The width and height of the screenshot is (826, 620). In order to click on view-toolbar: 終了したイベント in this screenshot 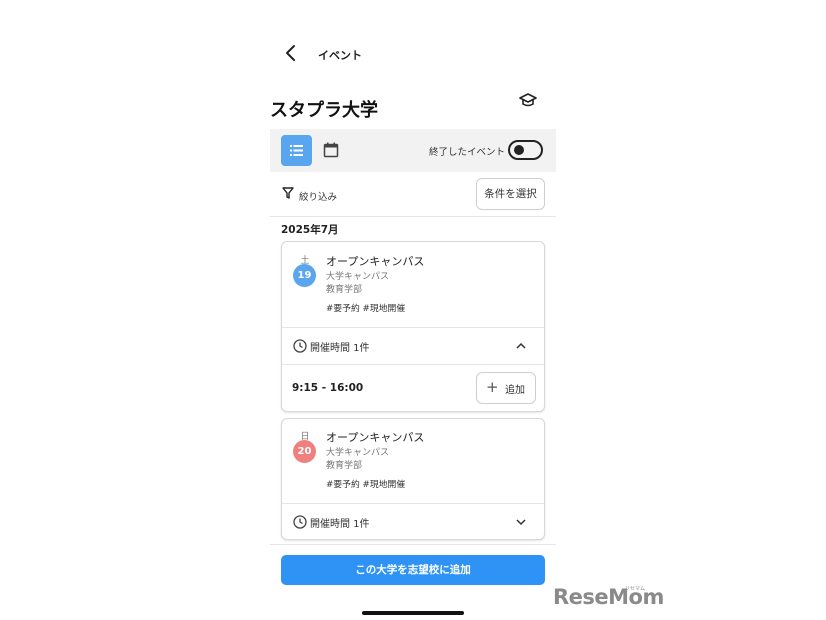, I will do `click(413, 150)`.